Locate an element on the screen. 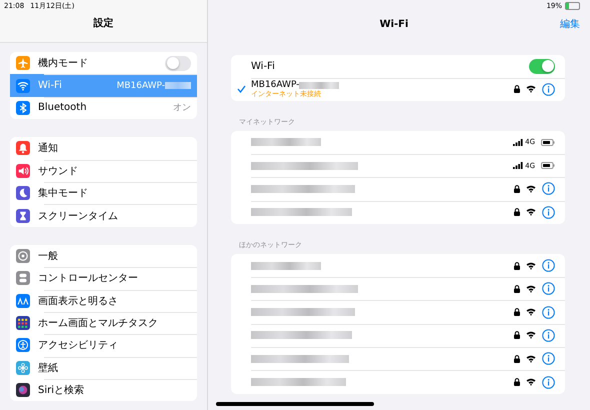 The image size is (590, 410). sidebar-item: ホーム画面とマルチタスク is located at coordinates (103, 323).